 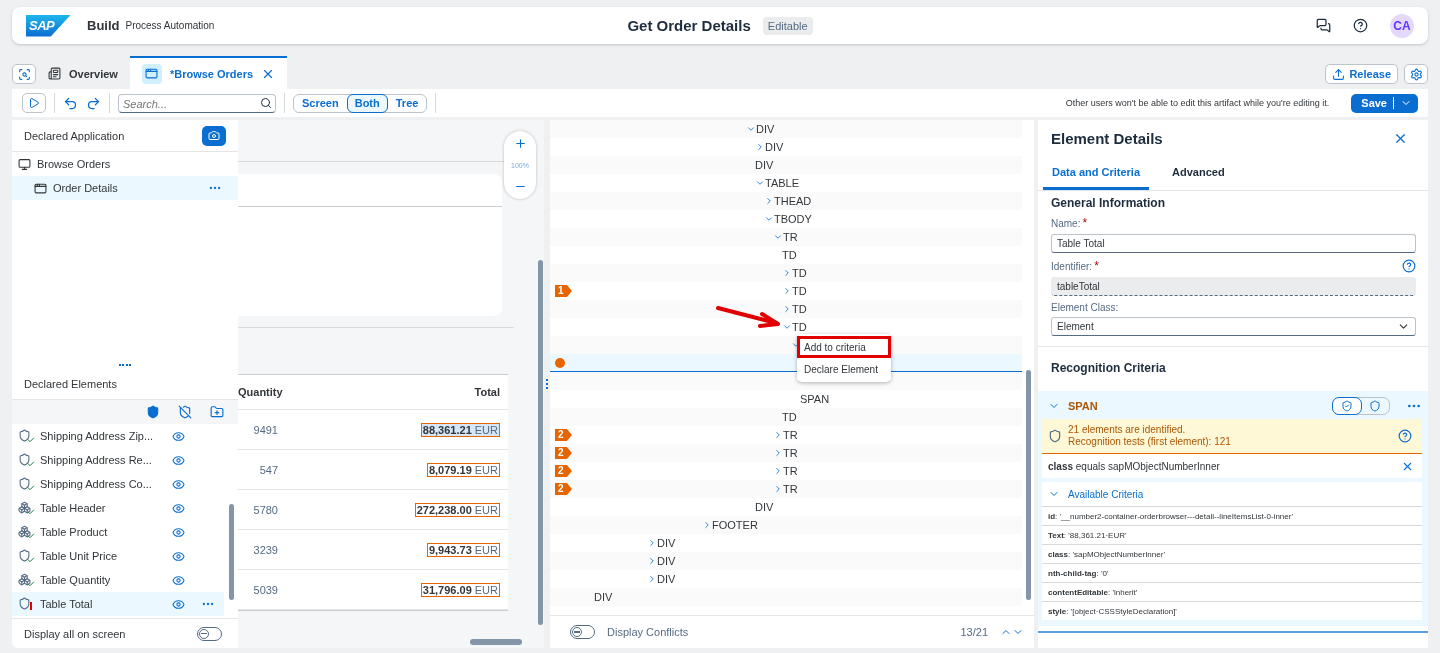 What do you see at coordinates (460, 429) in the screenshot?
I see `highlighted-total: 88,361.21 EUR` at bounding box center [460, 429].